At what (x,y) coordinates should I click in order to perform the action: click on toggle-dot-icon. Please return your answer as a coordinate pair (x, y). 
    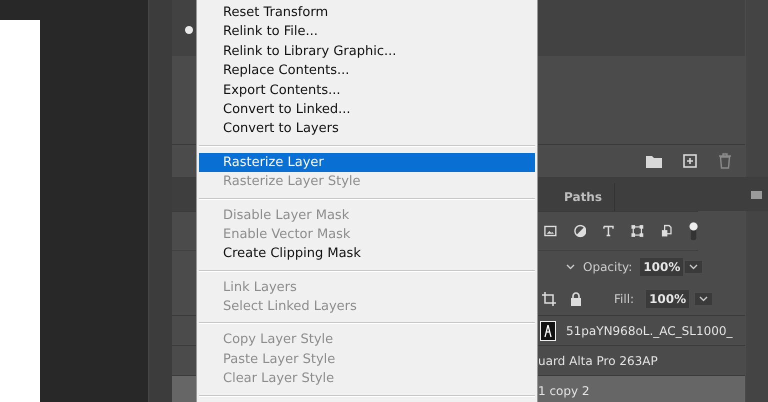
    Looking at the image, I should click on (189, 30).